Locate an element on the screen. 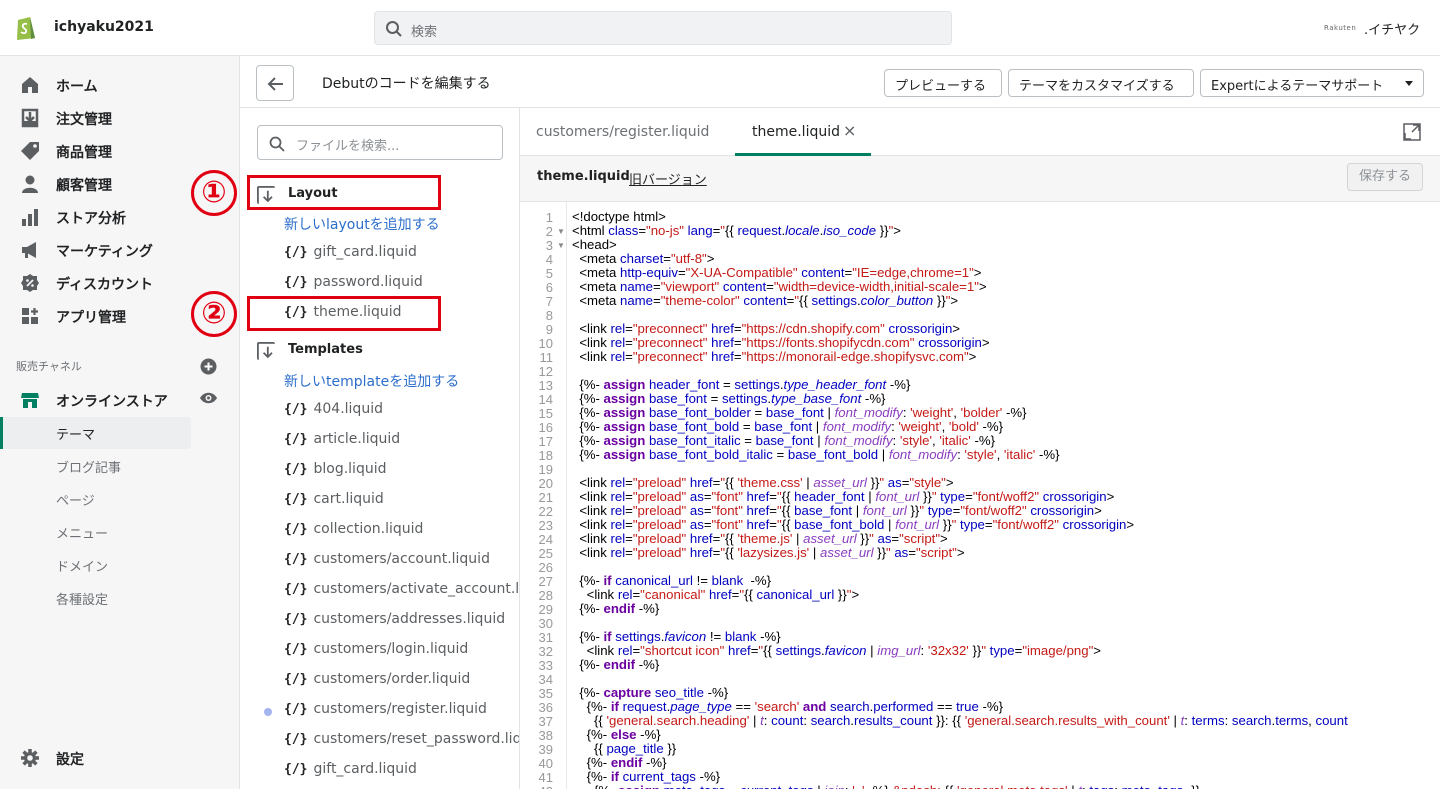 The width and height of the screenshot is (1440, 789). sidebar-item-marketing: マーケティング is located at coordinates (120, 249).